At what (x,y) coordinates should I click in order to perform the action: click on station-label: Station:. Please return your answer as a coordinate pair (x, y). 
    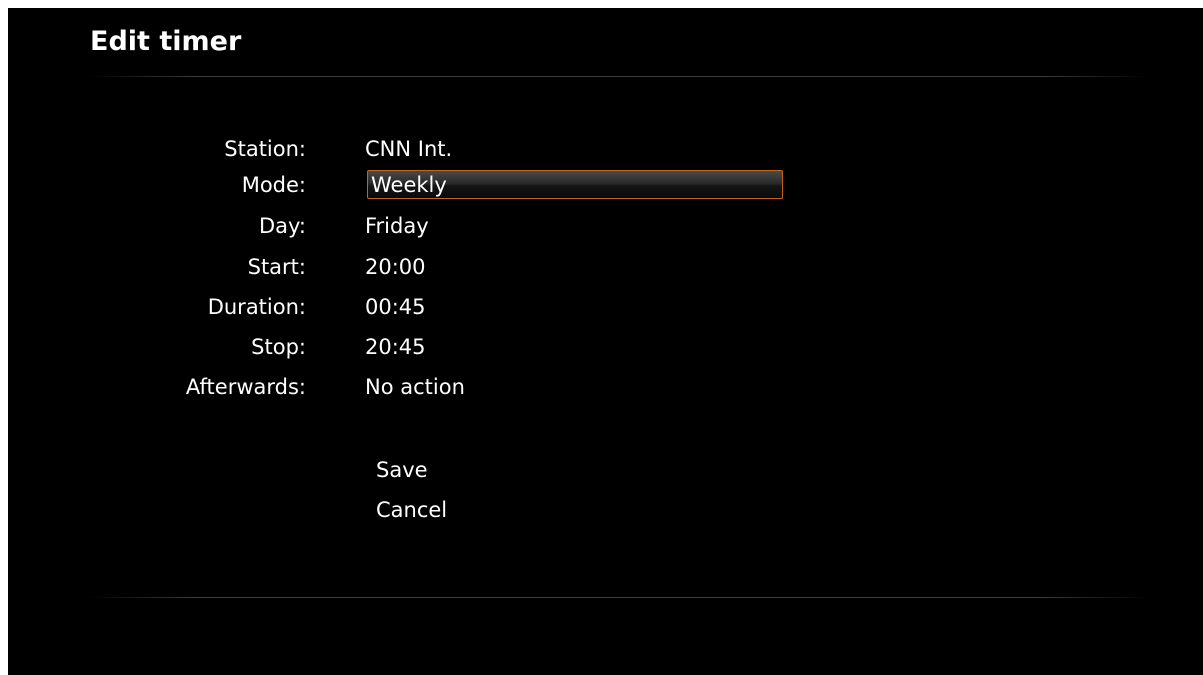
    Looking at the image, I should click on (265, 149).